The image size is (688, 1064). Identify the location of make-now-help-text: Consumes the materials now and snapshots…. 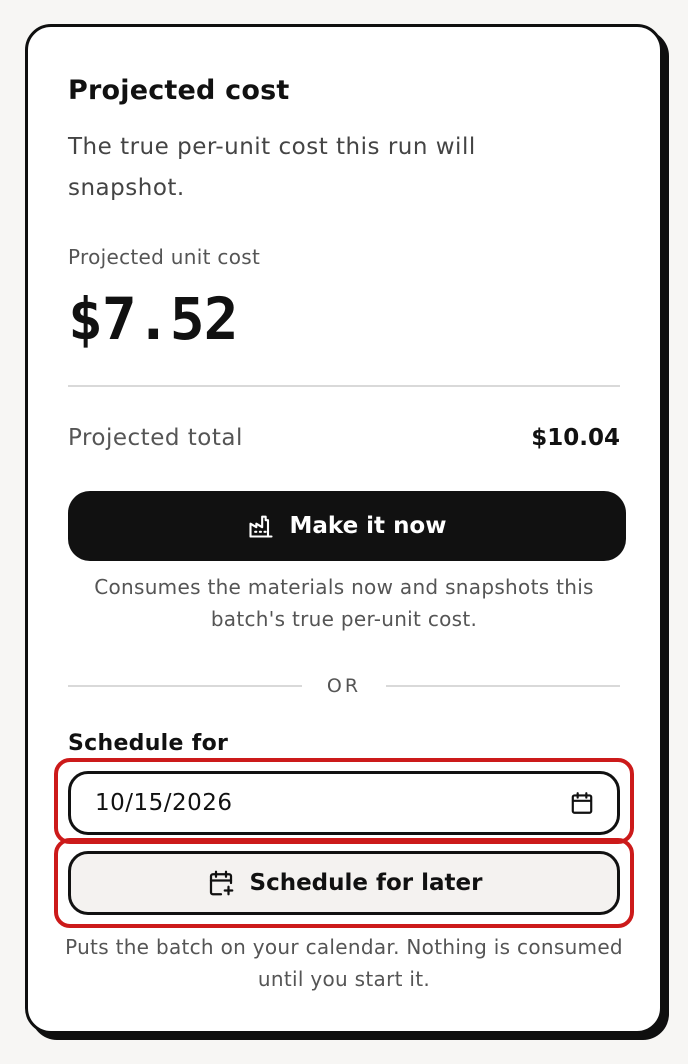
(344, 603).